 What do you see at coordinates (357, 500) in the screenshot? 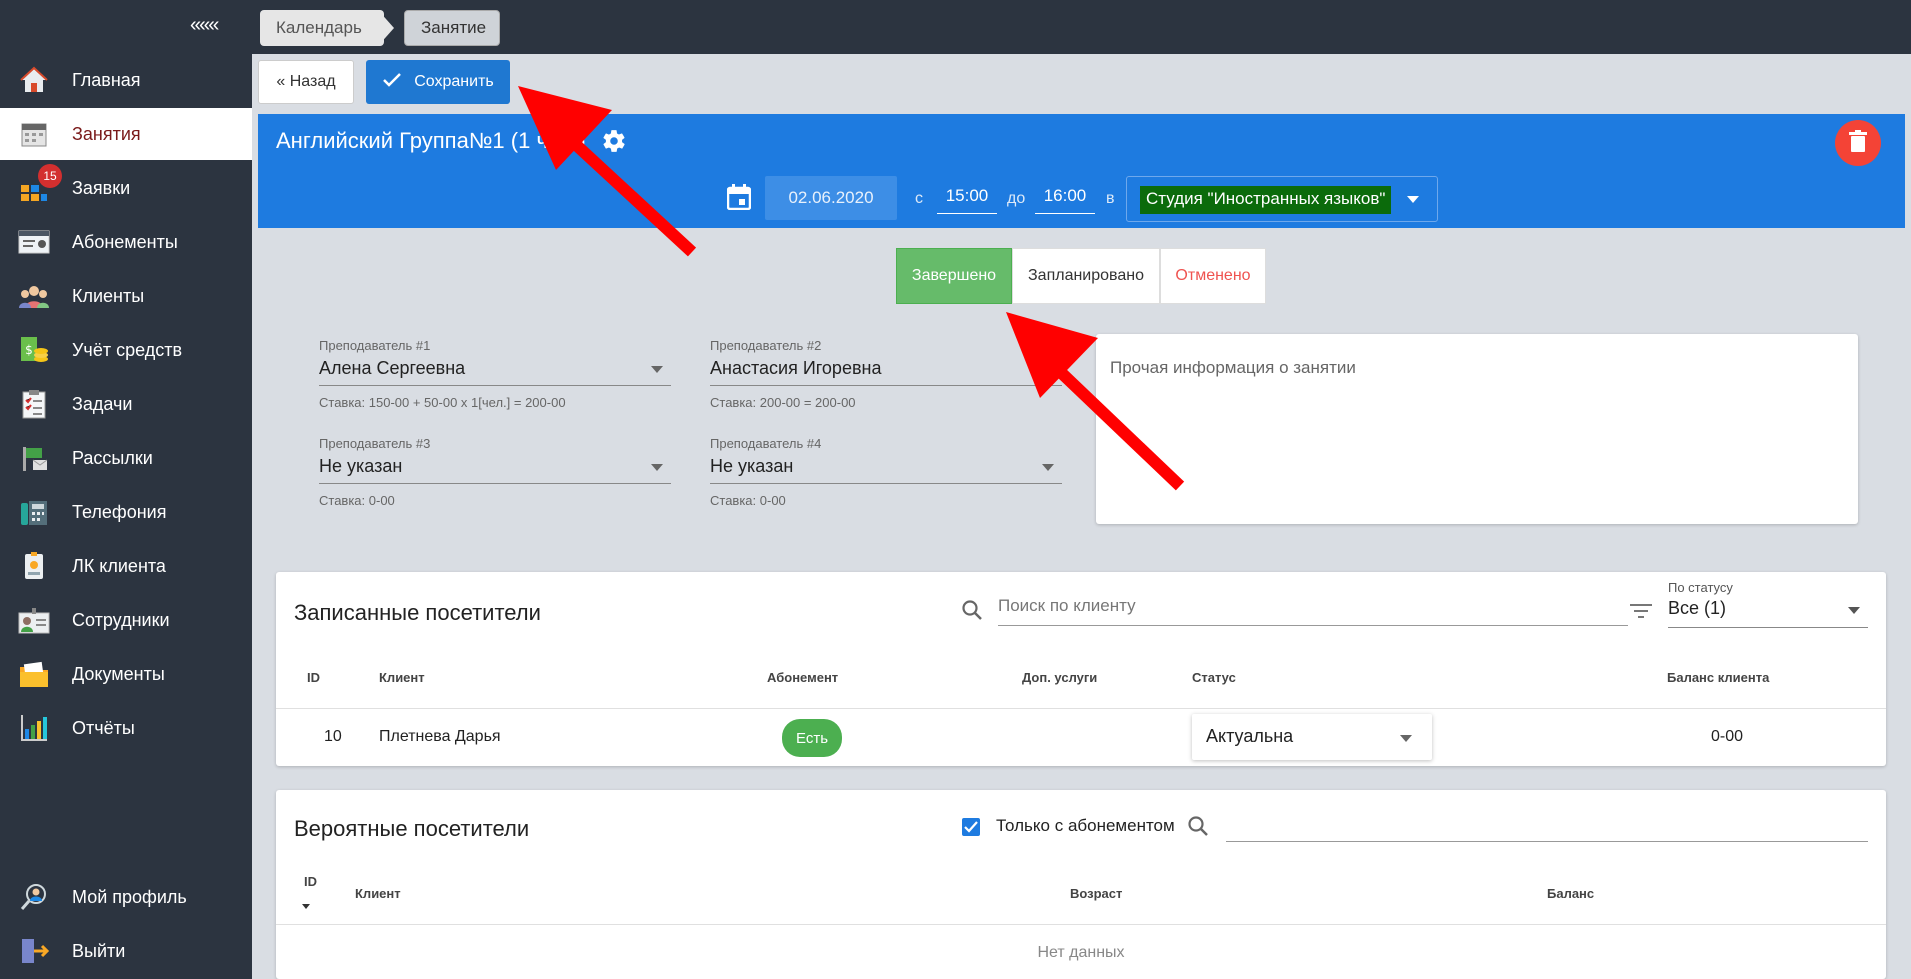
I see `teacher-rate: Ставка: 0-00` at bounding box center [357, 500].